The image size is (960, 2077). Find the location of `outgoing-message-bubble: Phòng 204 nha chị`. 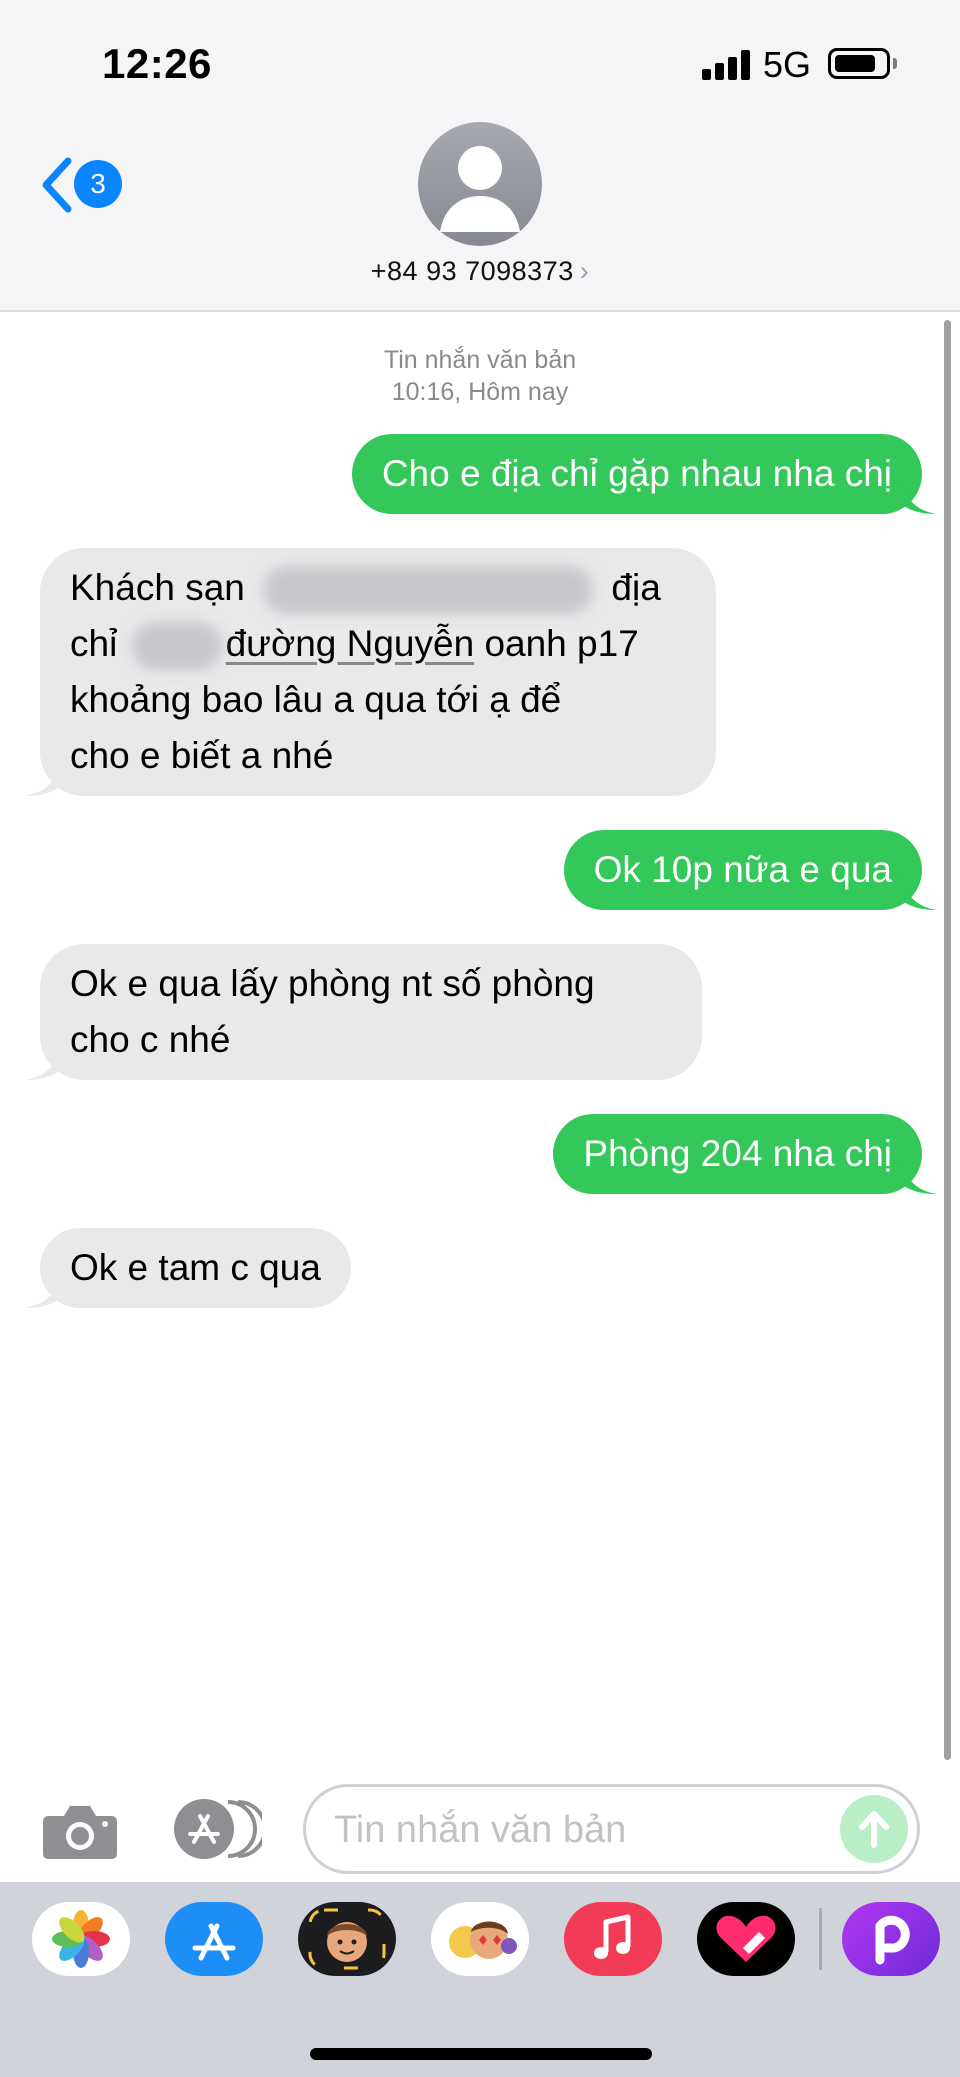

outgoing-message-bubble: Phòng 204 nha chị is located at coordinates (744, 1154).